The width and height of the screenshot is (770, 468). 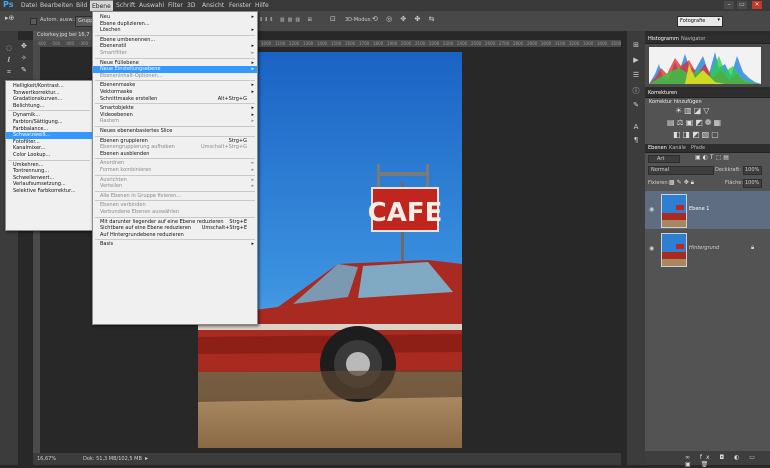 What do you see at coordinates (56, 5) in the screenshot?
I see `menu-bearbeiten: Bearbeiten` at bounding box center [56, 5].